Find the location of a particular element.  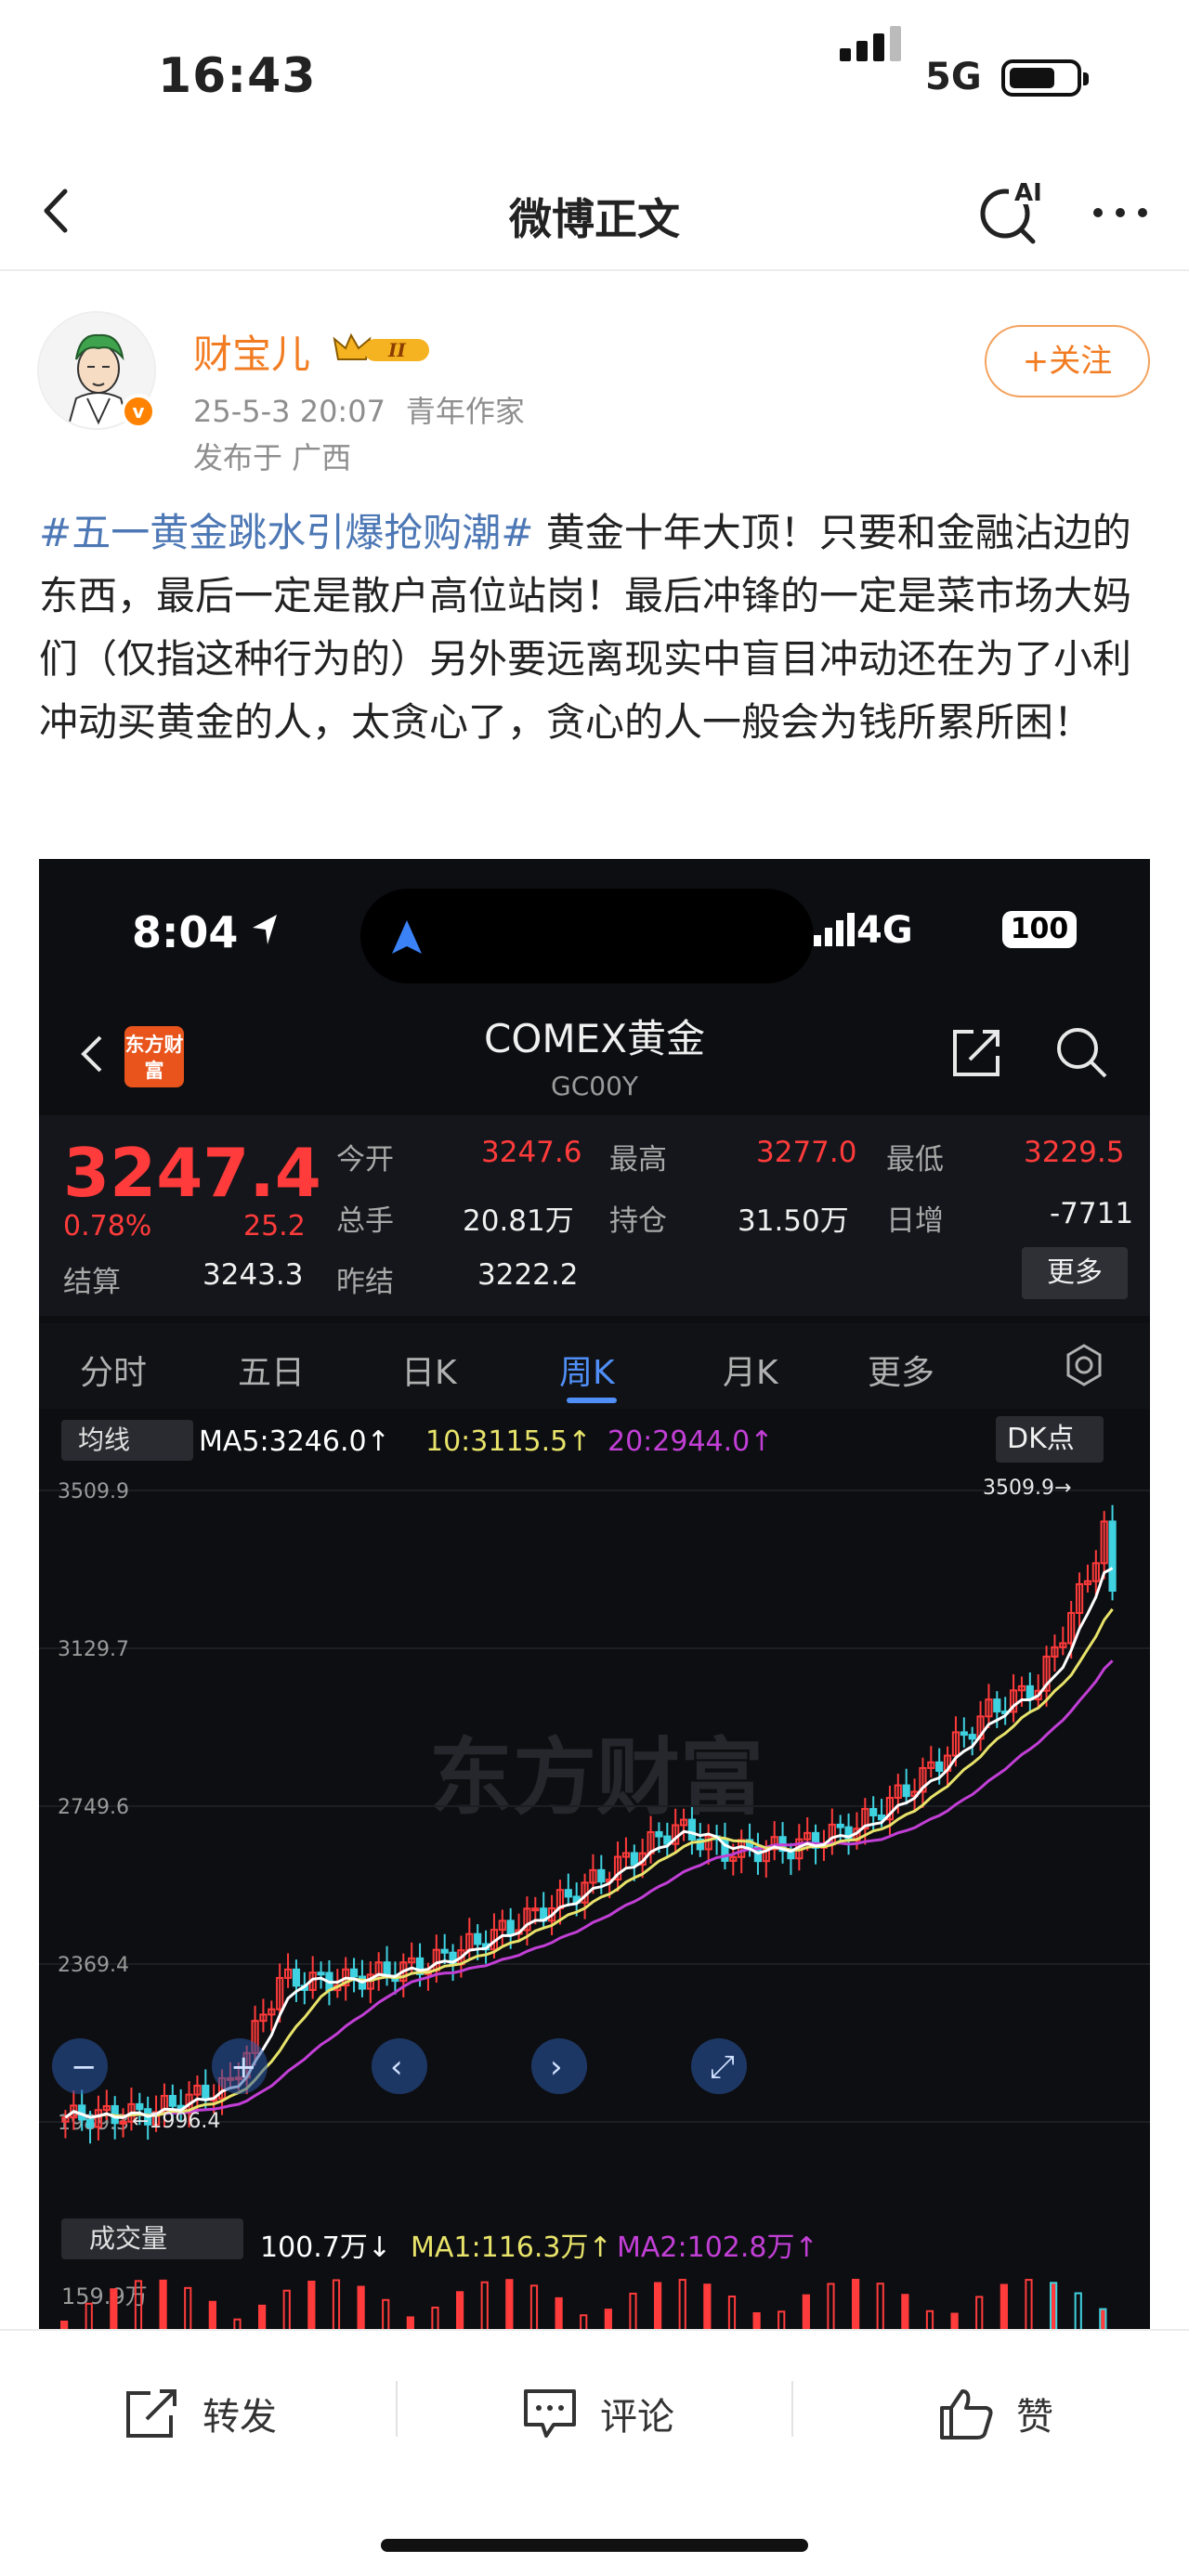

shot-time: 8:04 is located at coordinates (186, 932).